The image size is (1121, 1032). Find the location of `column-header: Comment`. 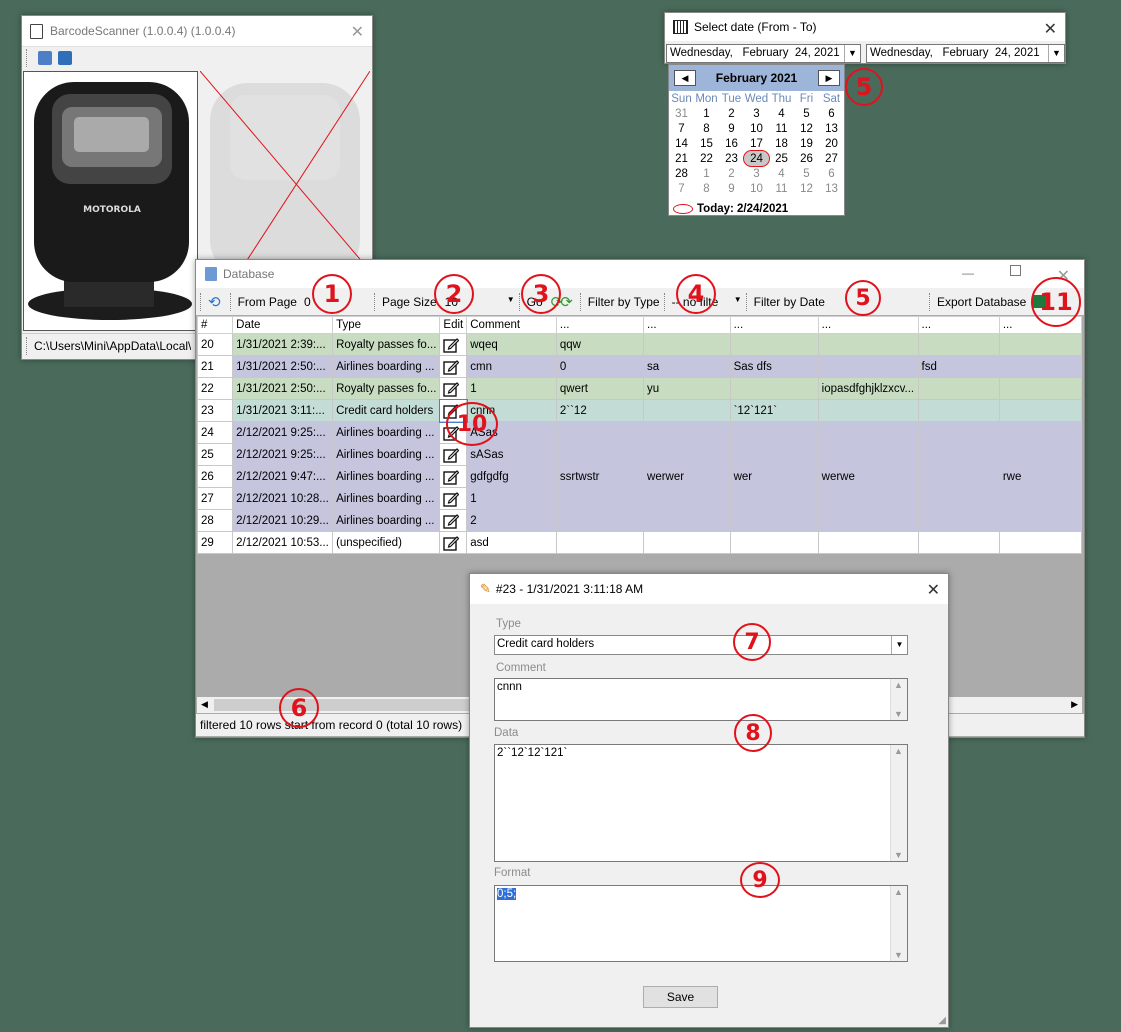

column-header: Comment is located at coordinates (511, 325).